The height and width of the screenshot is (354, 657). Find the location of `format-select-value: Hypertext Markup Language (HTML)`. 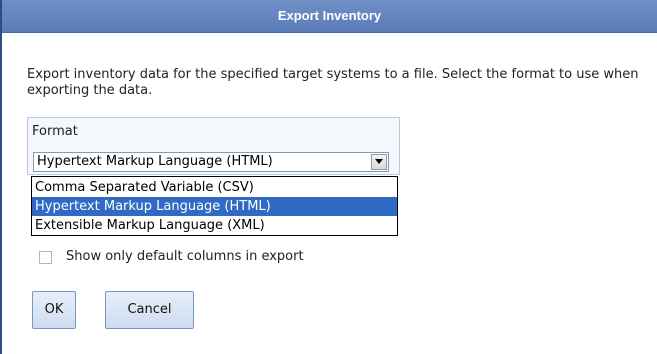

format-select-value: Hypertext Markup Language (HTML) is located at coordinates (155, 161).